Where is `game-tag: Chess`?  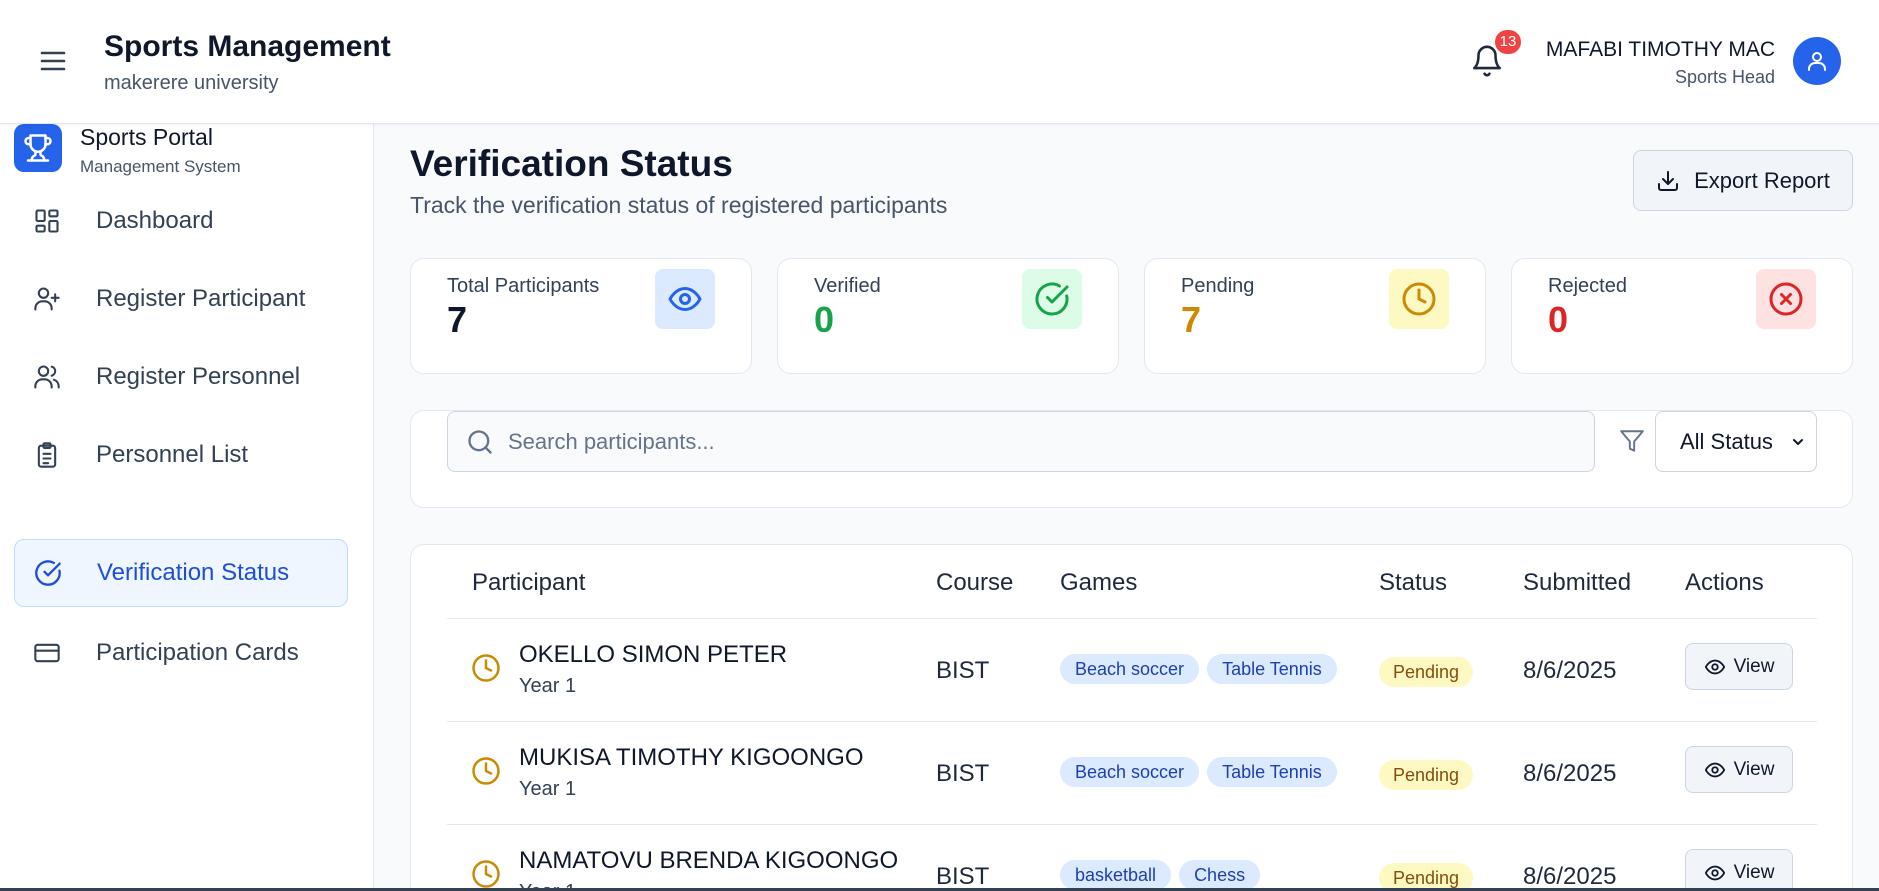 game-tag: Chess is located at coordinates (1220, 875).